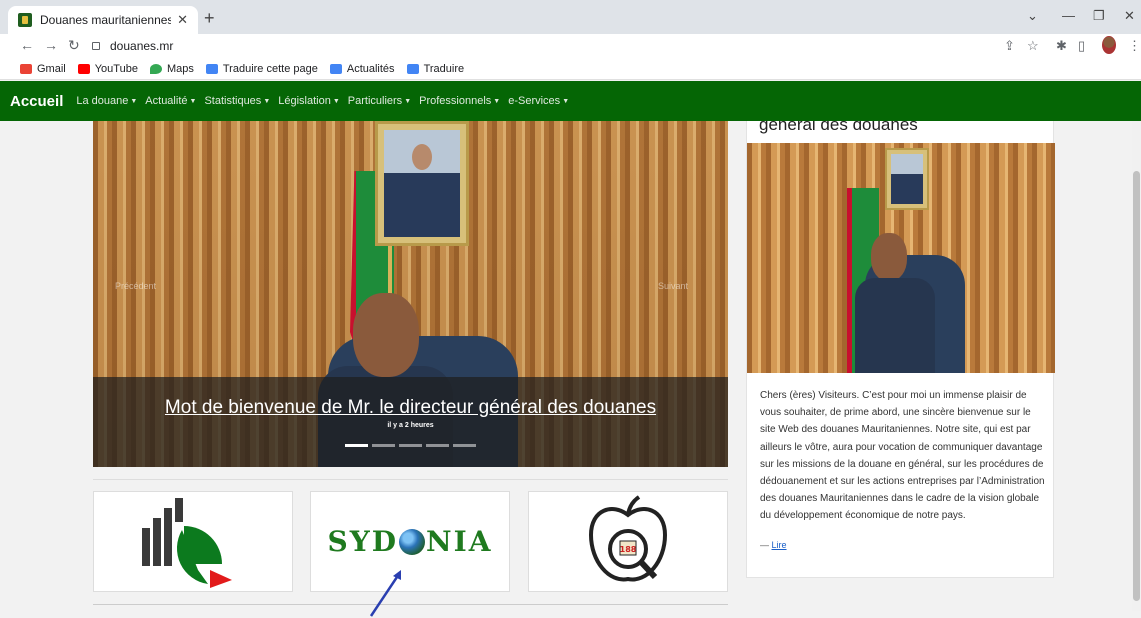 This screenshot has width=1141, height=618. Describe the element at coordinates (410, 425) in the screenshot. I see `carousel-timestamp: il y a 2 heures` at that location.